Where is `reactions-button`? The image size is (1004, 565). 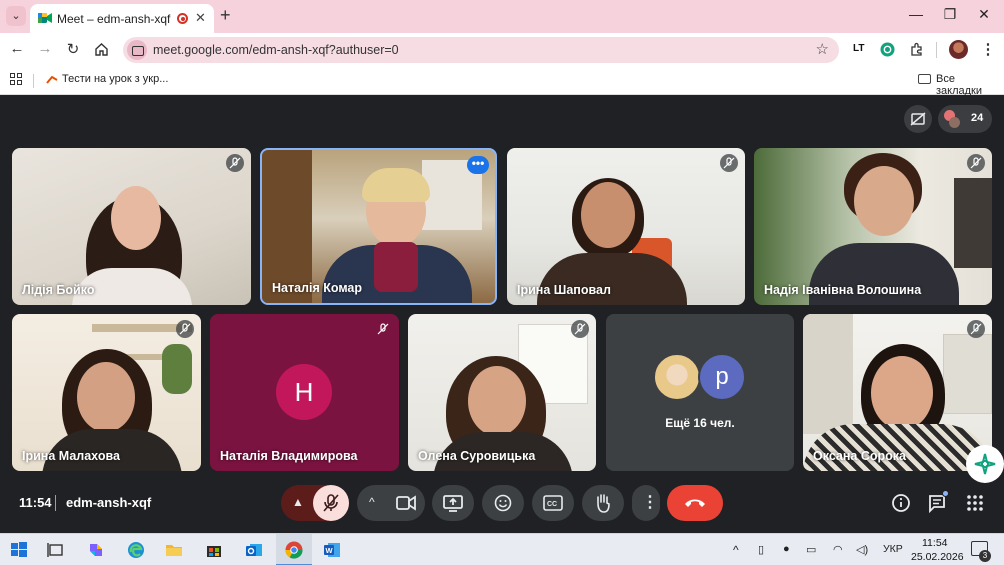 reactions-button is located at coordinates (503, 503).